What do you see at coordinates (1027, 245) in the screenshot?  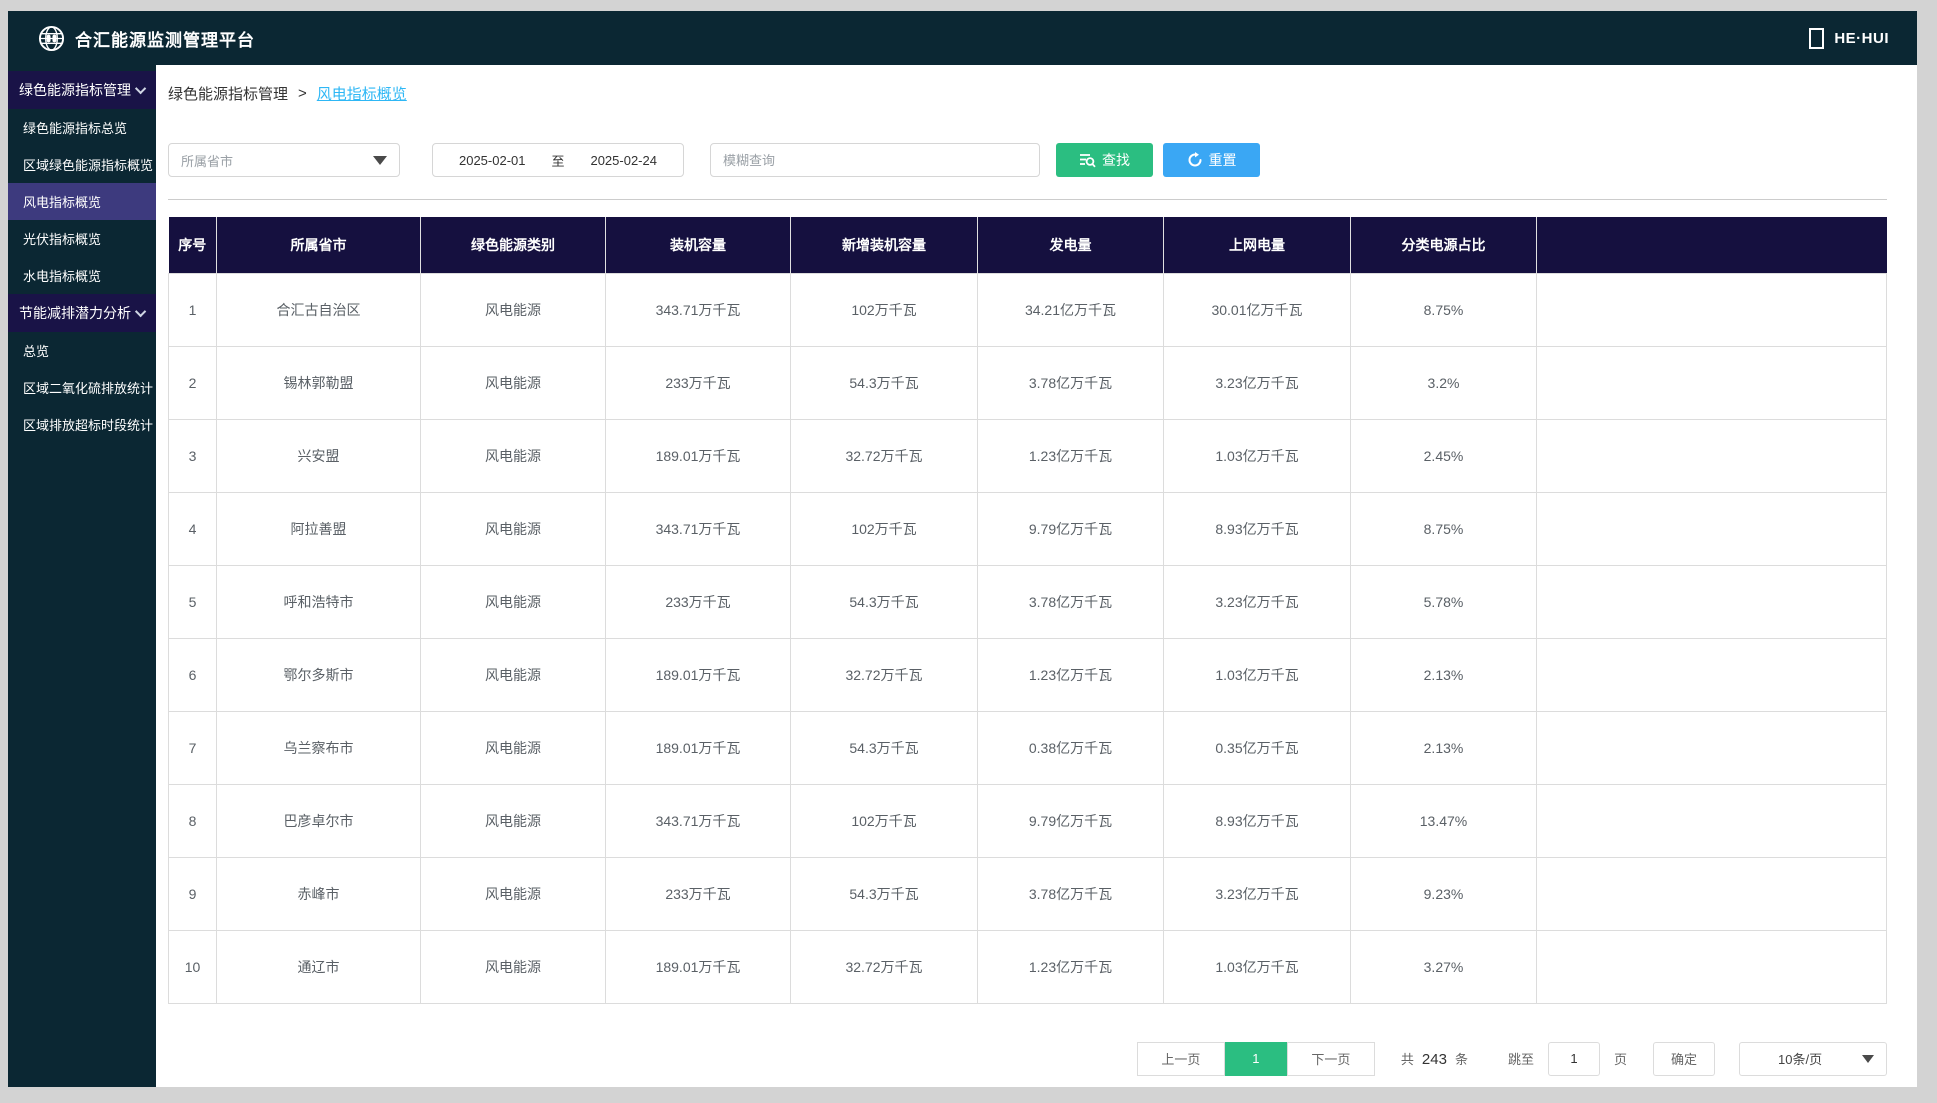 I see `table-header: 序号 所属省市 绿色能源类别 装机容量 新增装机容量 发电量 上网电量 分类电源占比` at bounding box center [1027, 245].